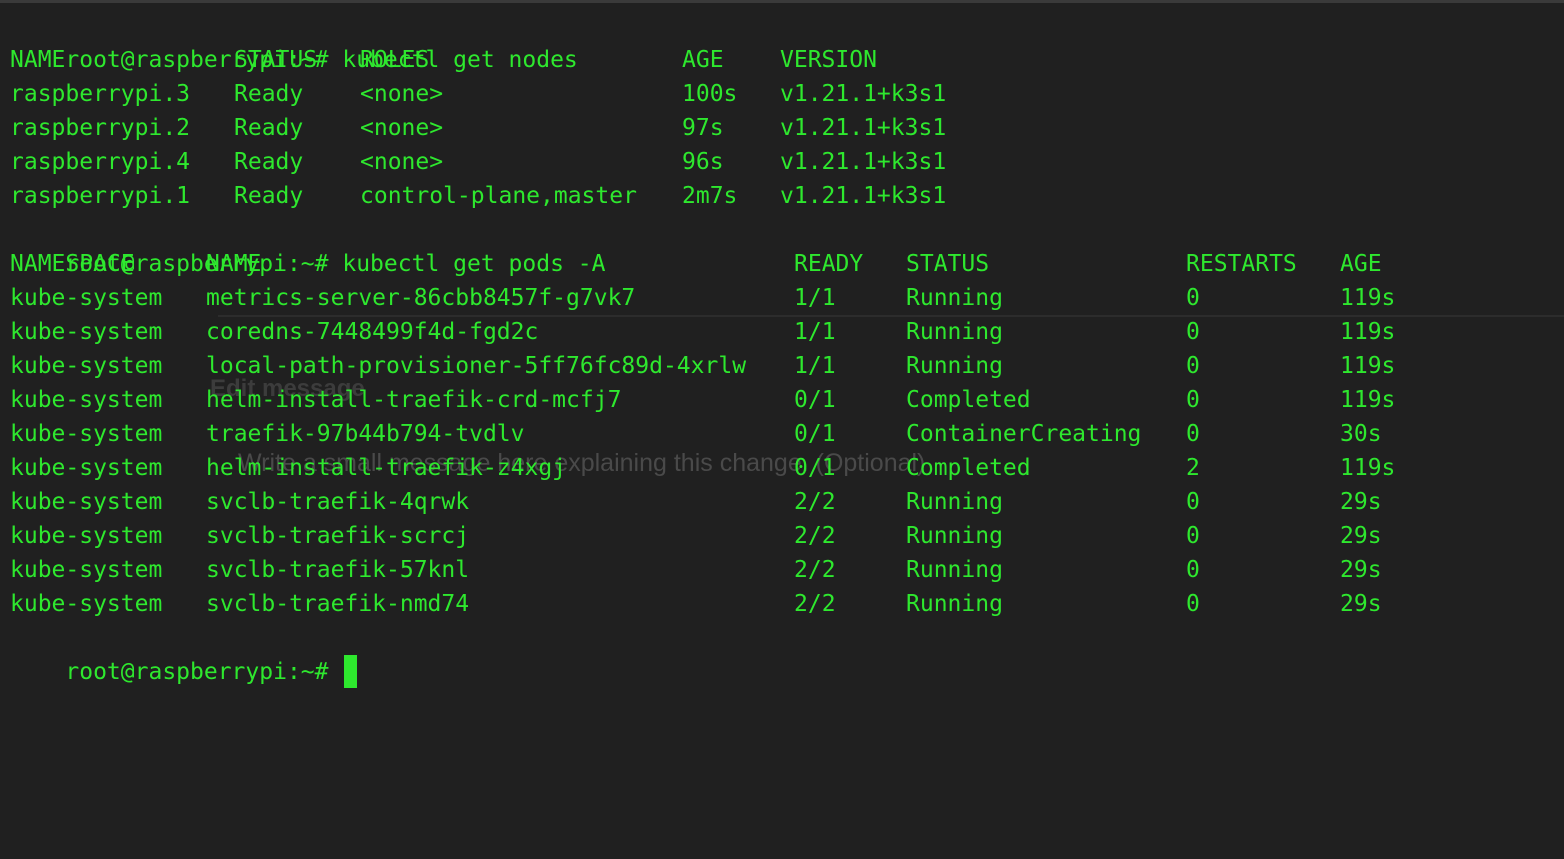 The width and height of the screenshot is (1564, 859). I want to click on header-restarts: RESTARTS, so click(1241, 264).